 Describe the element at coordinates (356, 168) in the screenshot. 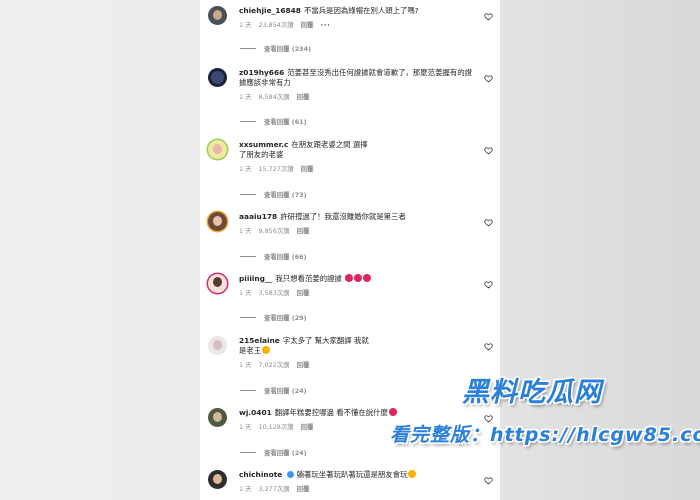

I see `comment-meta: 1 天 15,727次讚 回覆` at that location.